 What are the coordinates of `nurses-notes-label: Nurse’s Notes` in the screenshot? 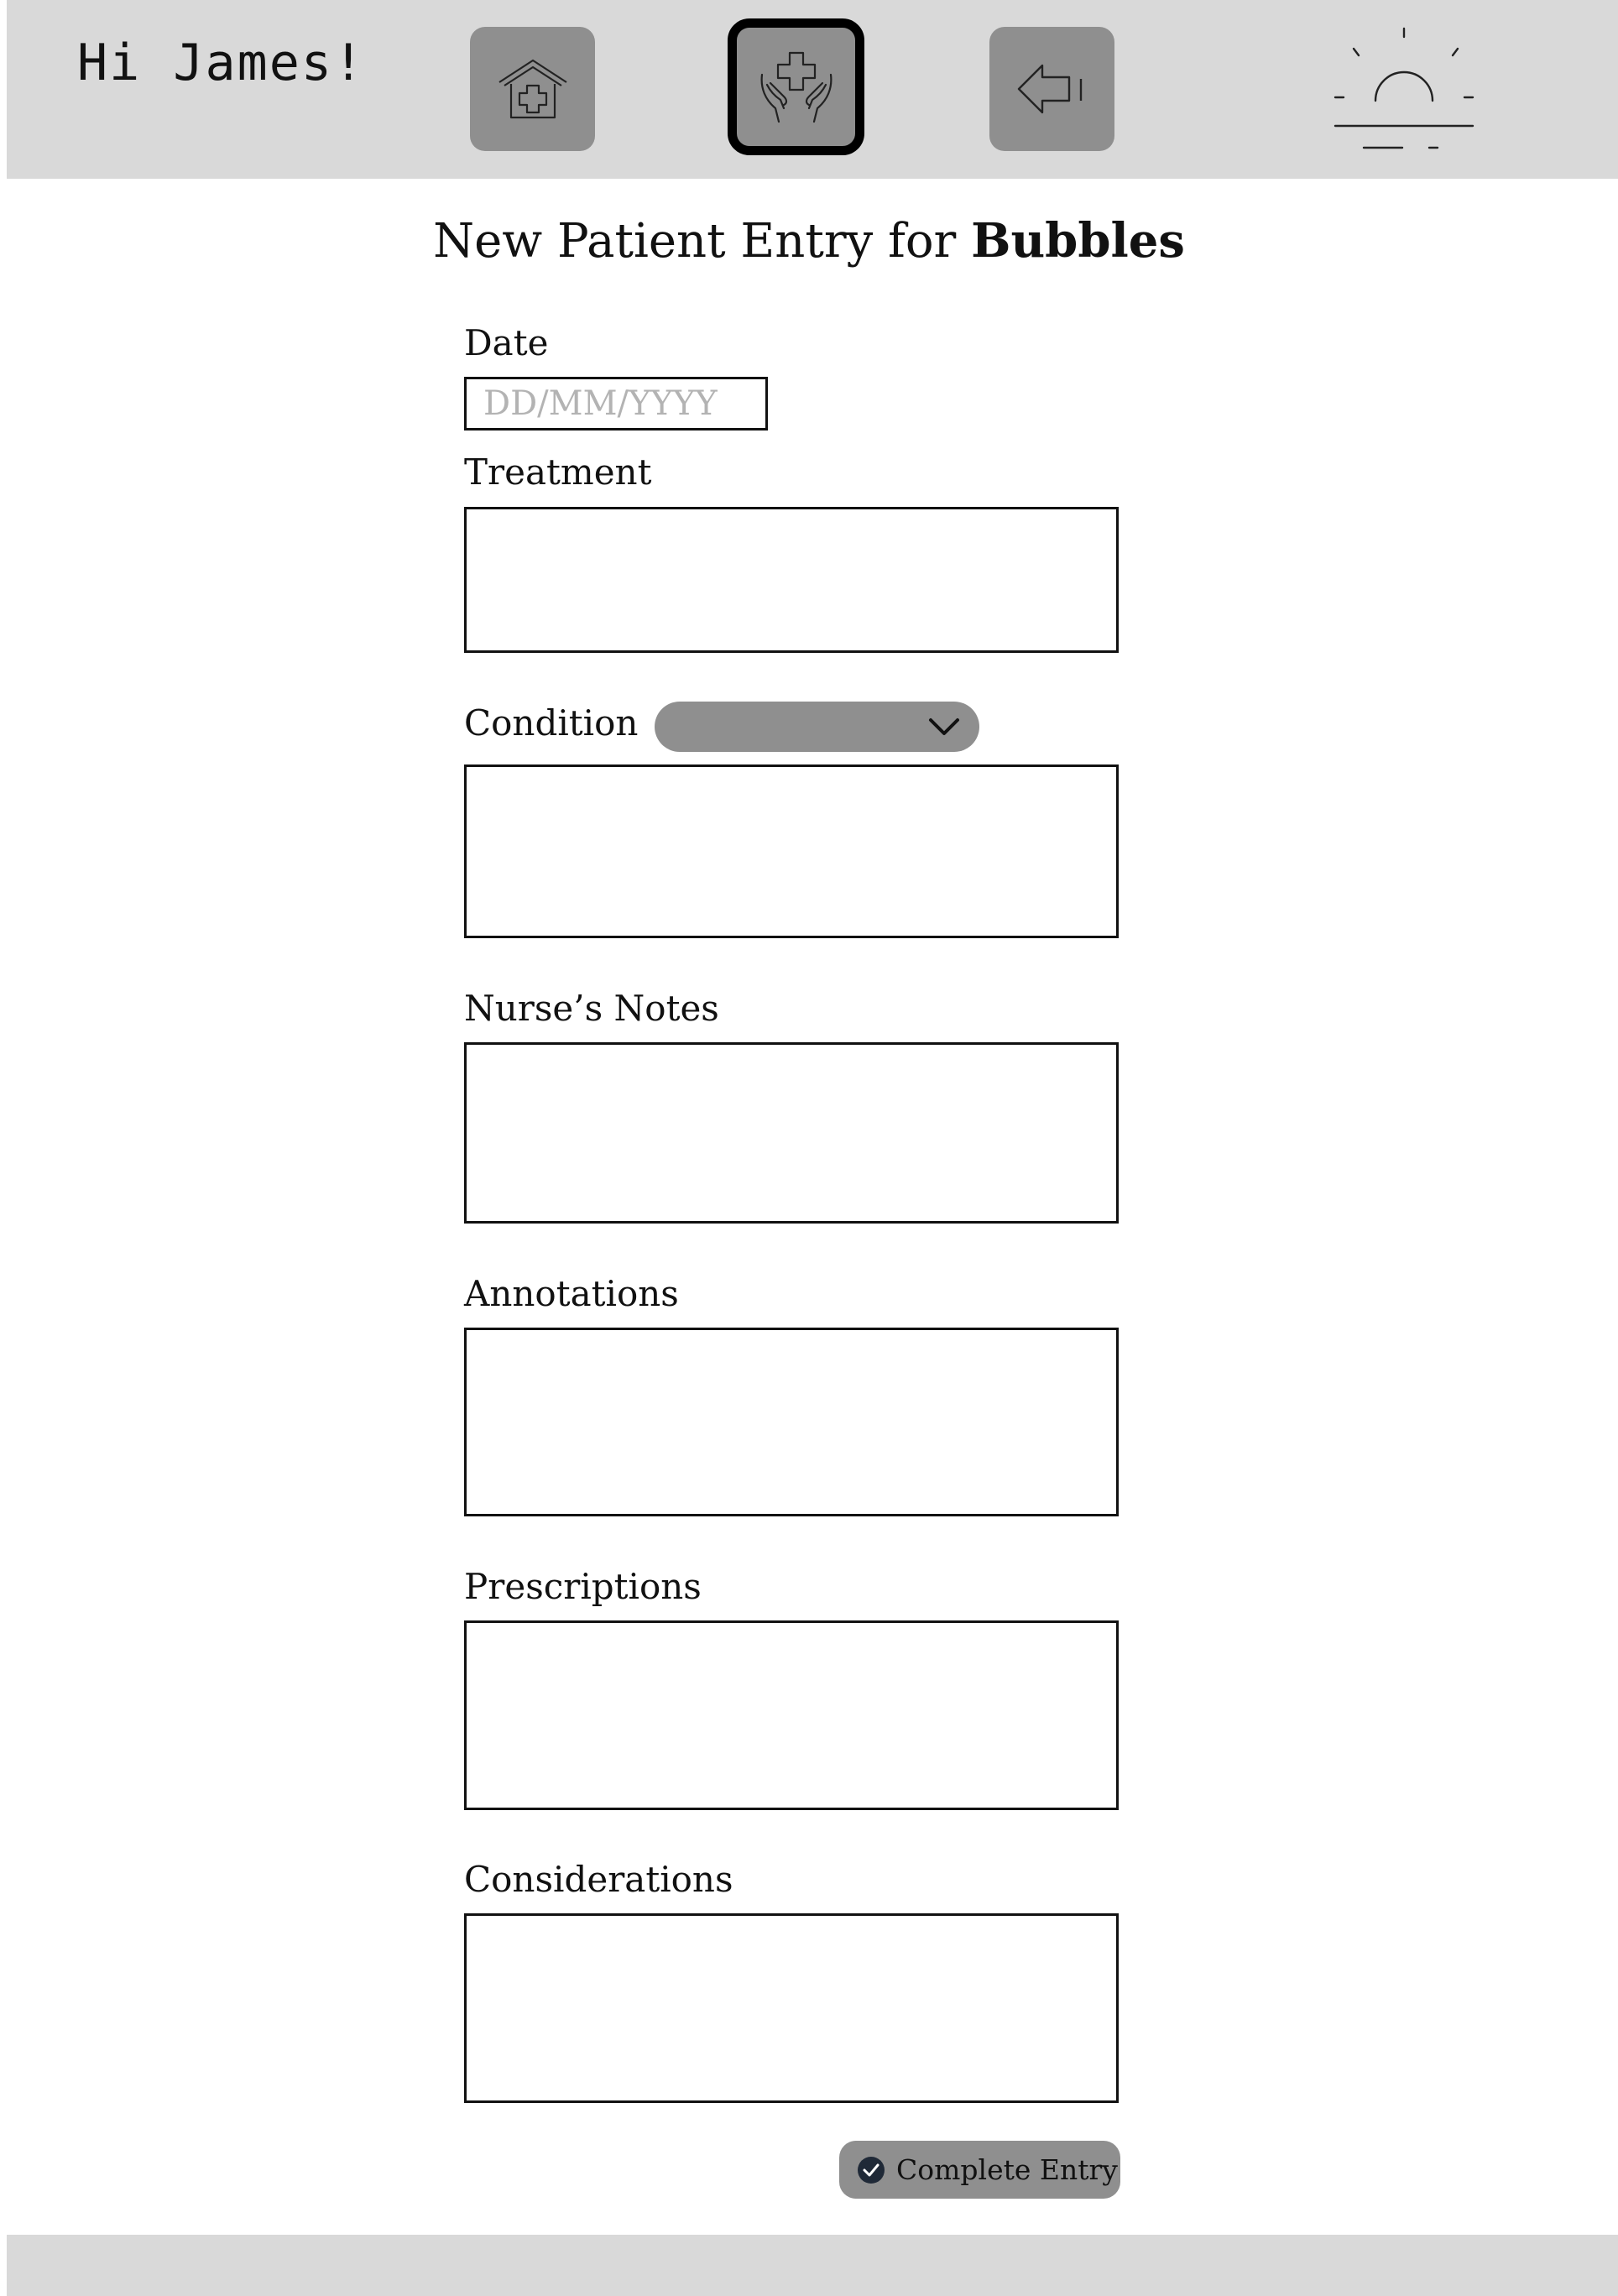 It's located at (591, 1008).